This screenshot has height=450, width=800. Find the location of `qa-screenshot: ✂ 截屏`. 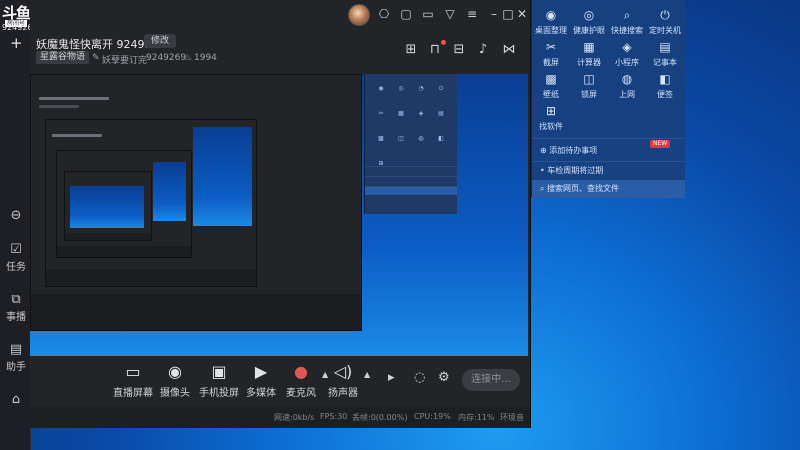

qa-screenshot: ✂ 截屏 is located at coordinates (551, 54).